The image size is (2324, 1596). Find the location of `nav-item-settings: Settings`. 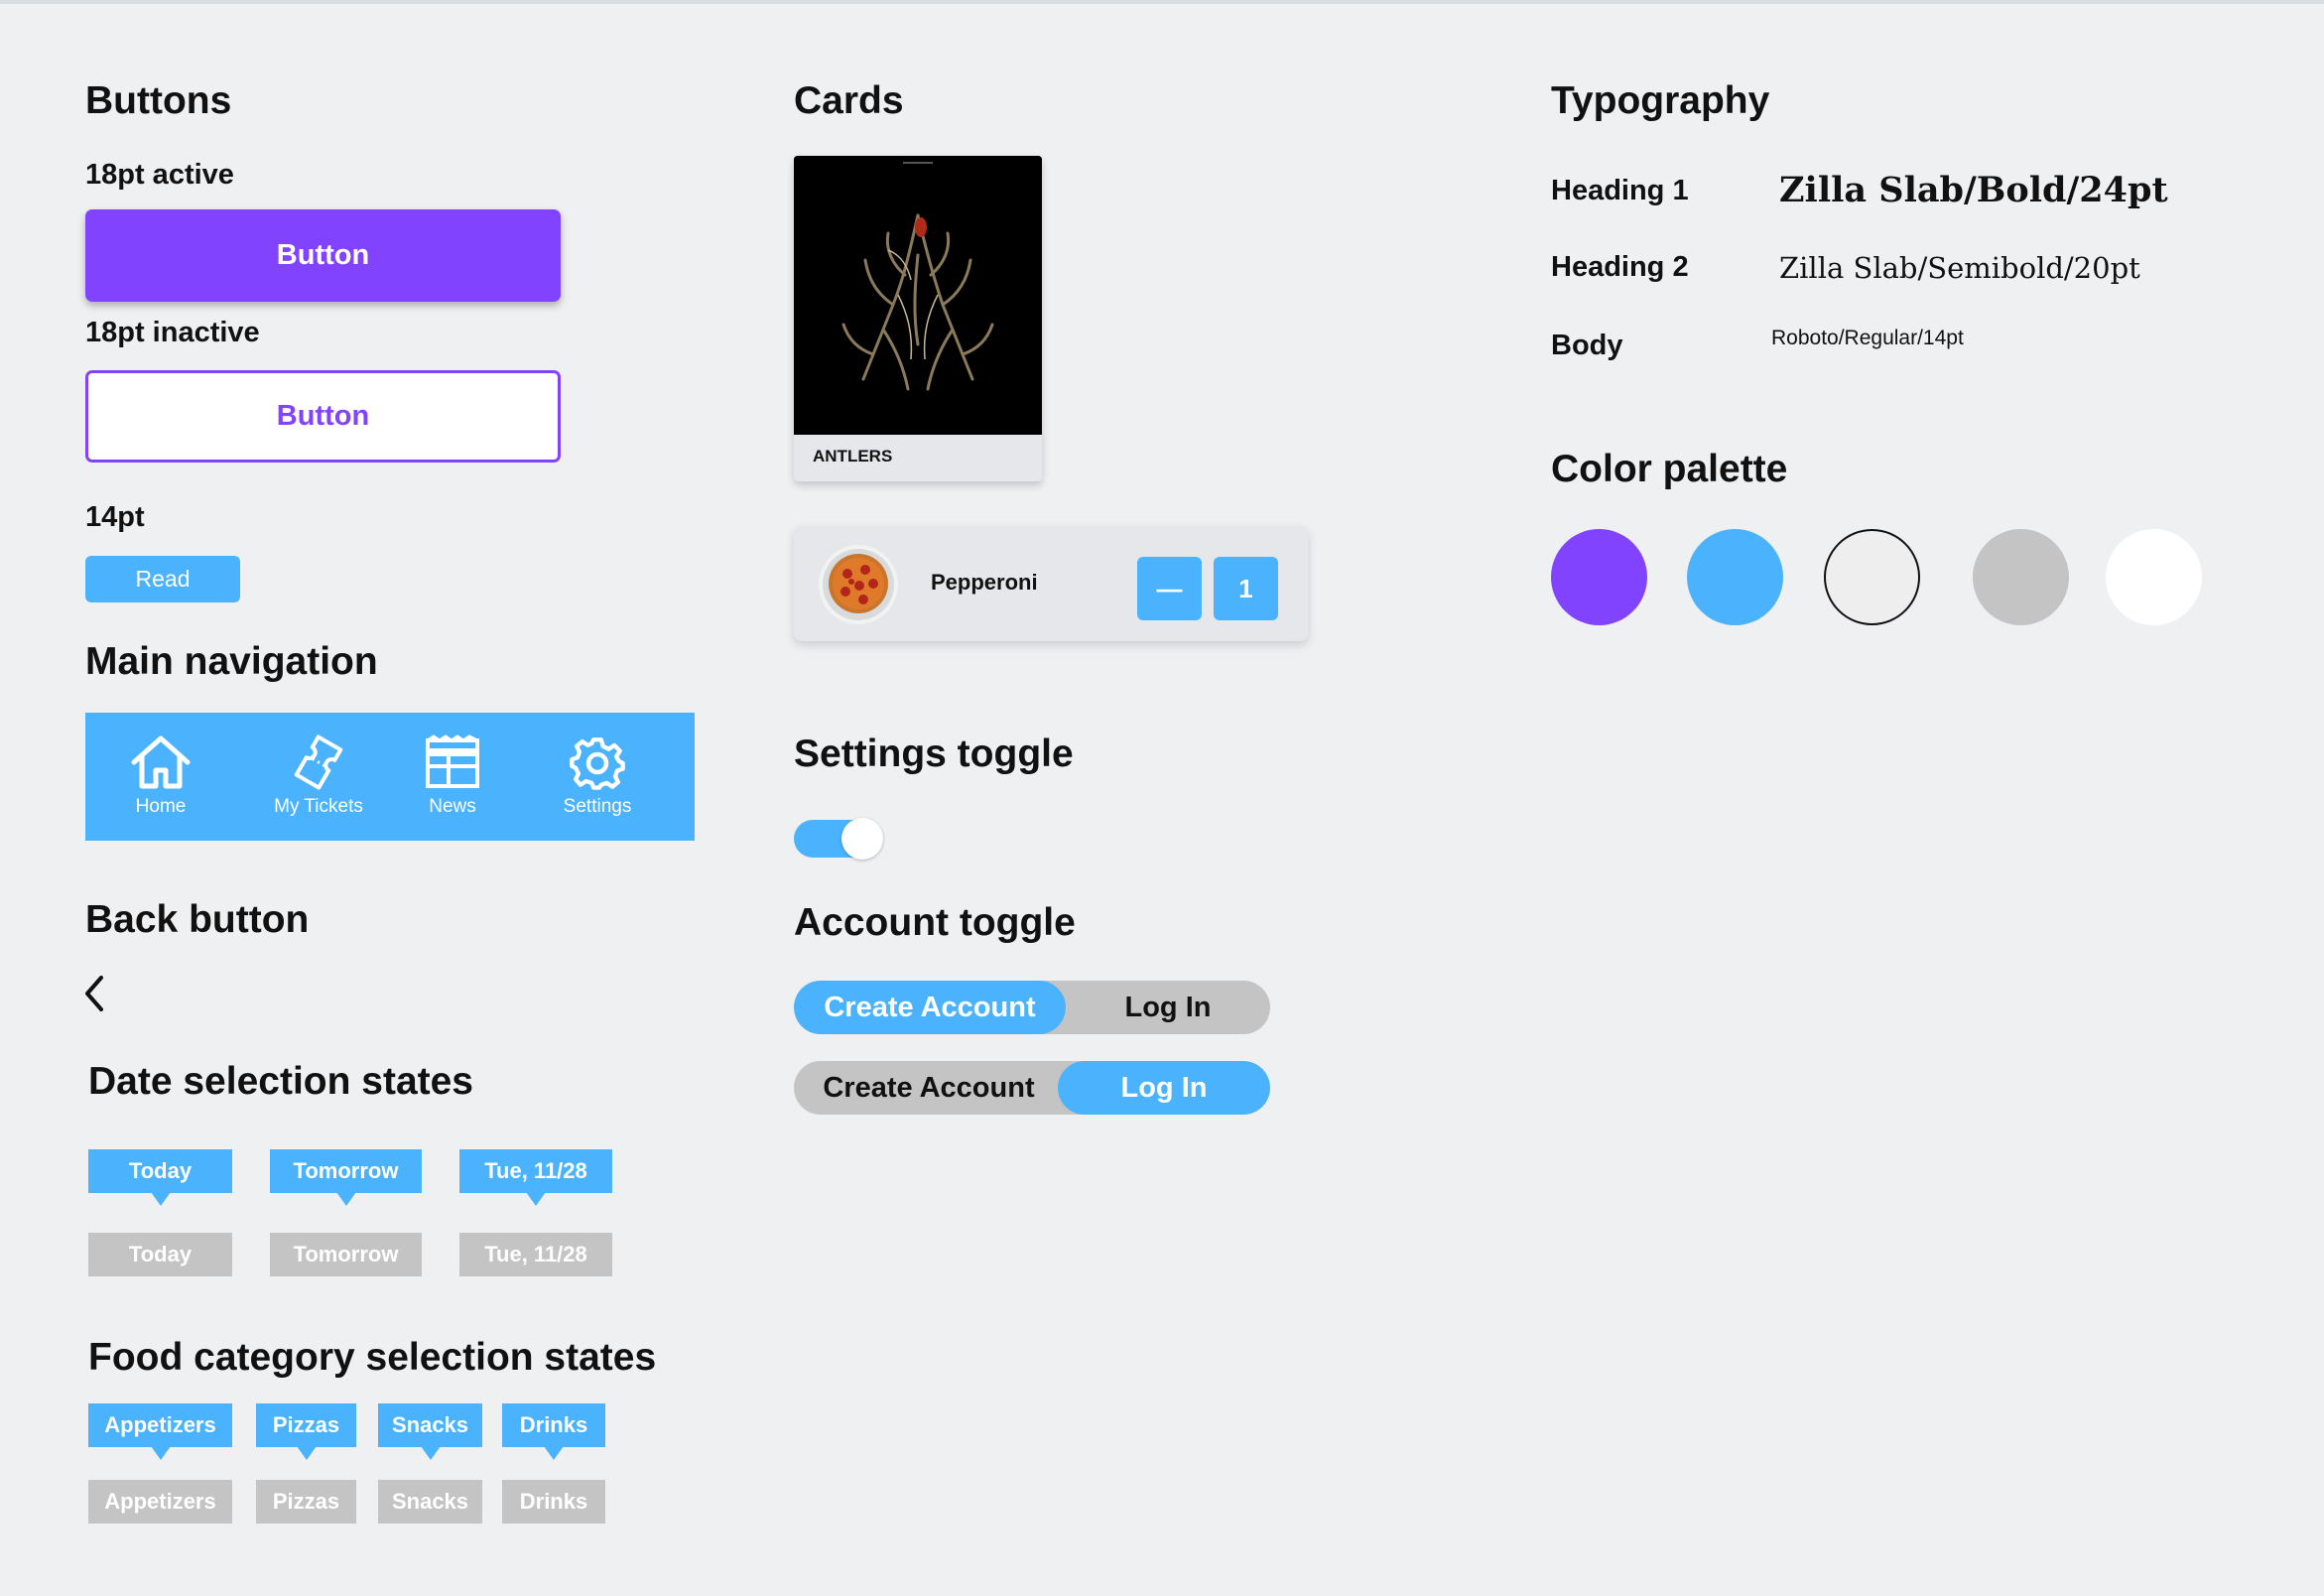

nav-item-settings: Settings is located at coordinates (597, 776).